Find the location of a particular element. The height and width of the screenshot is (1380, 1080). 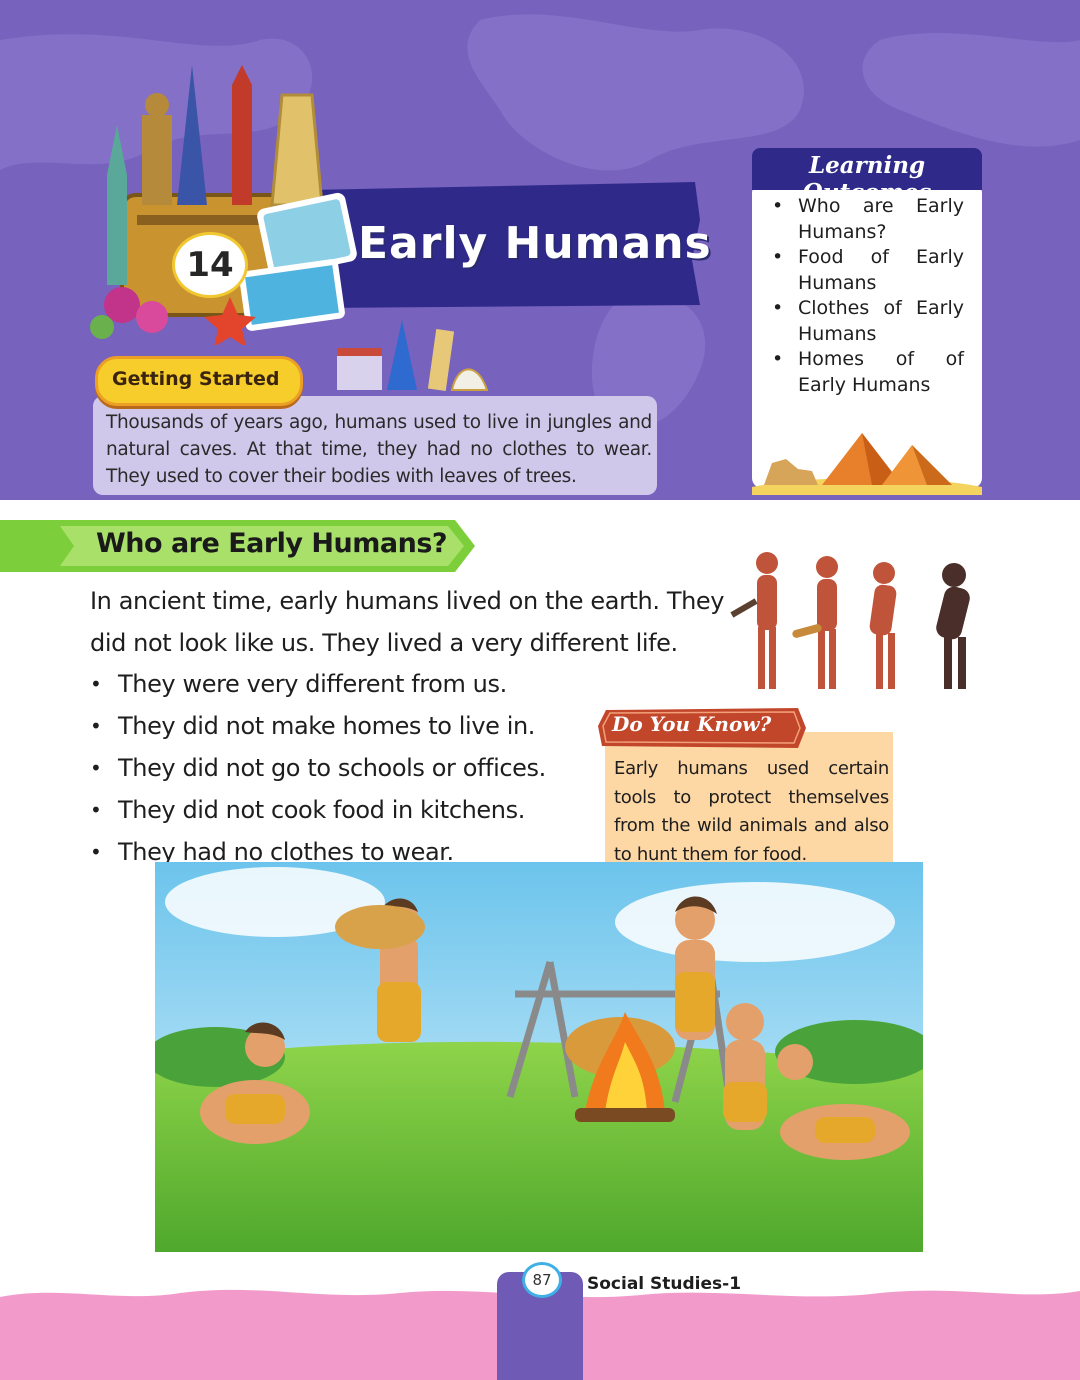

fact-item: They did not cook food in kitchens. is located at coordinates (318, 810).